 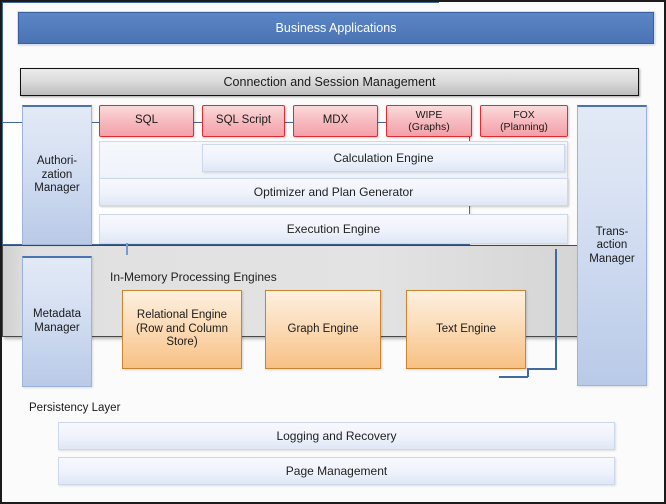 I want to click on execution-engine-bar: Execution Engine, so click(x=333, y=229).